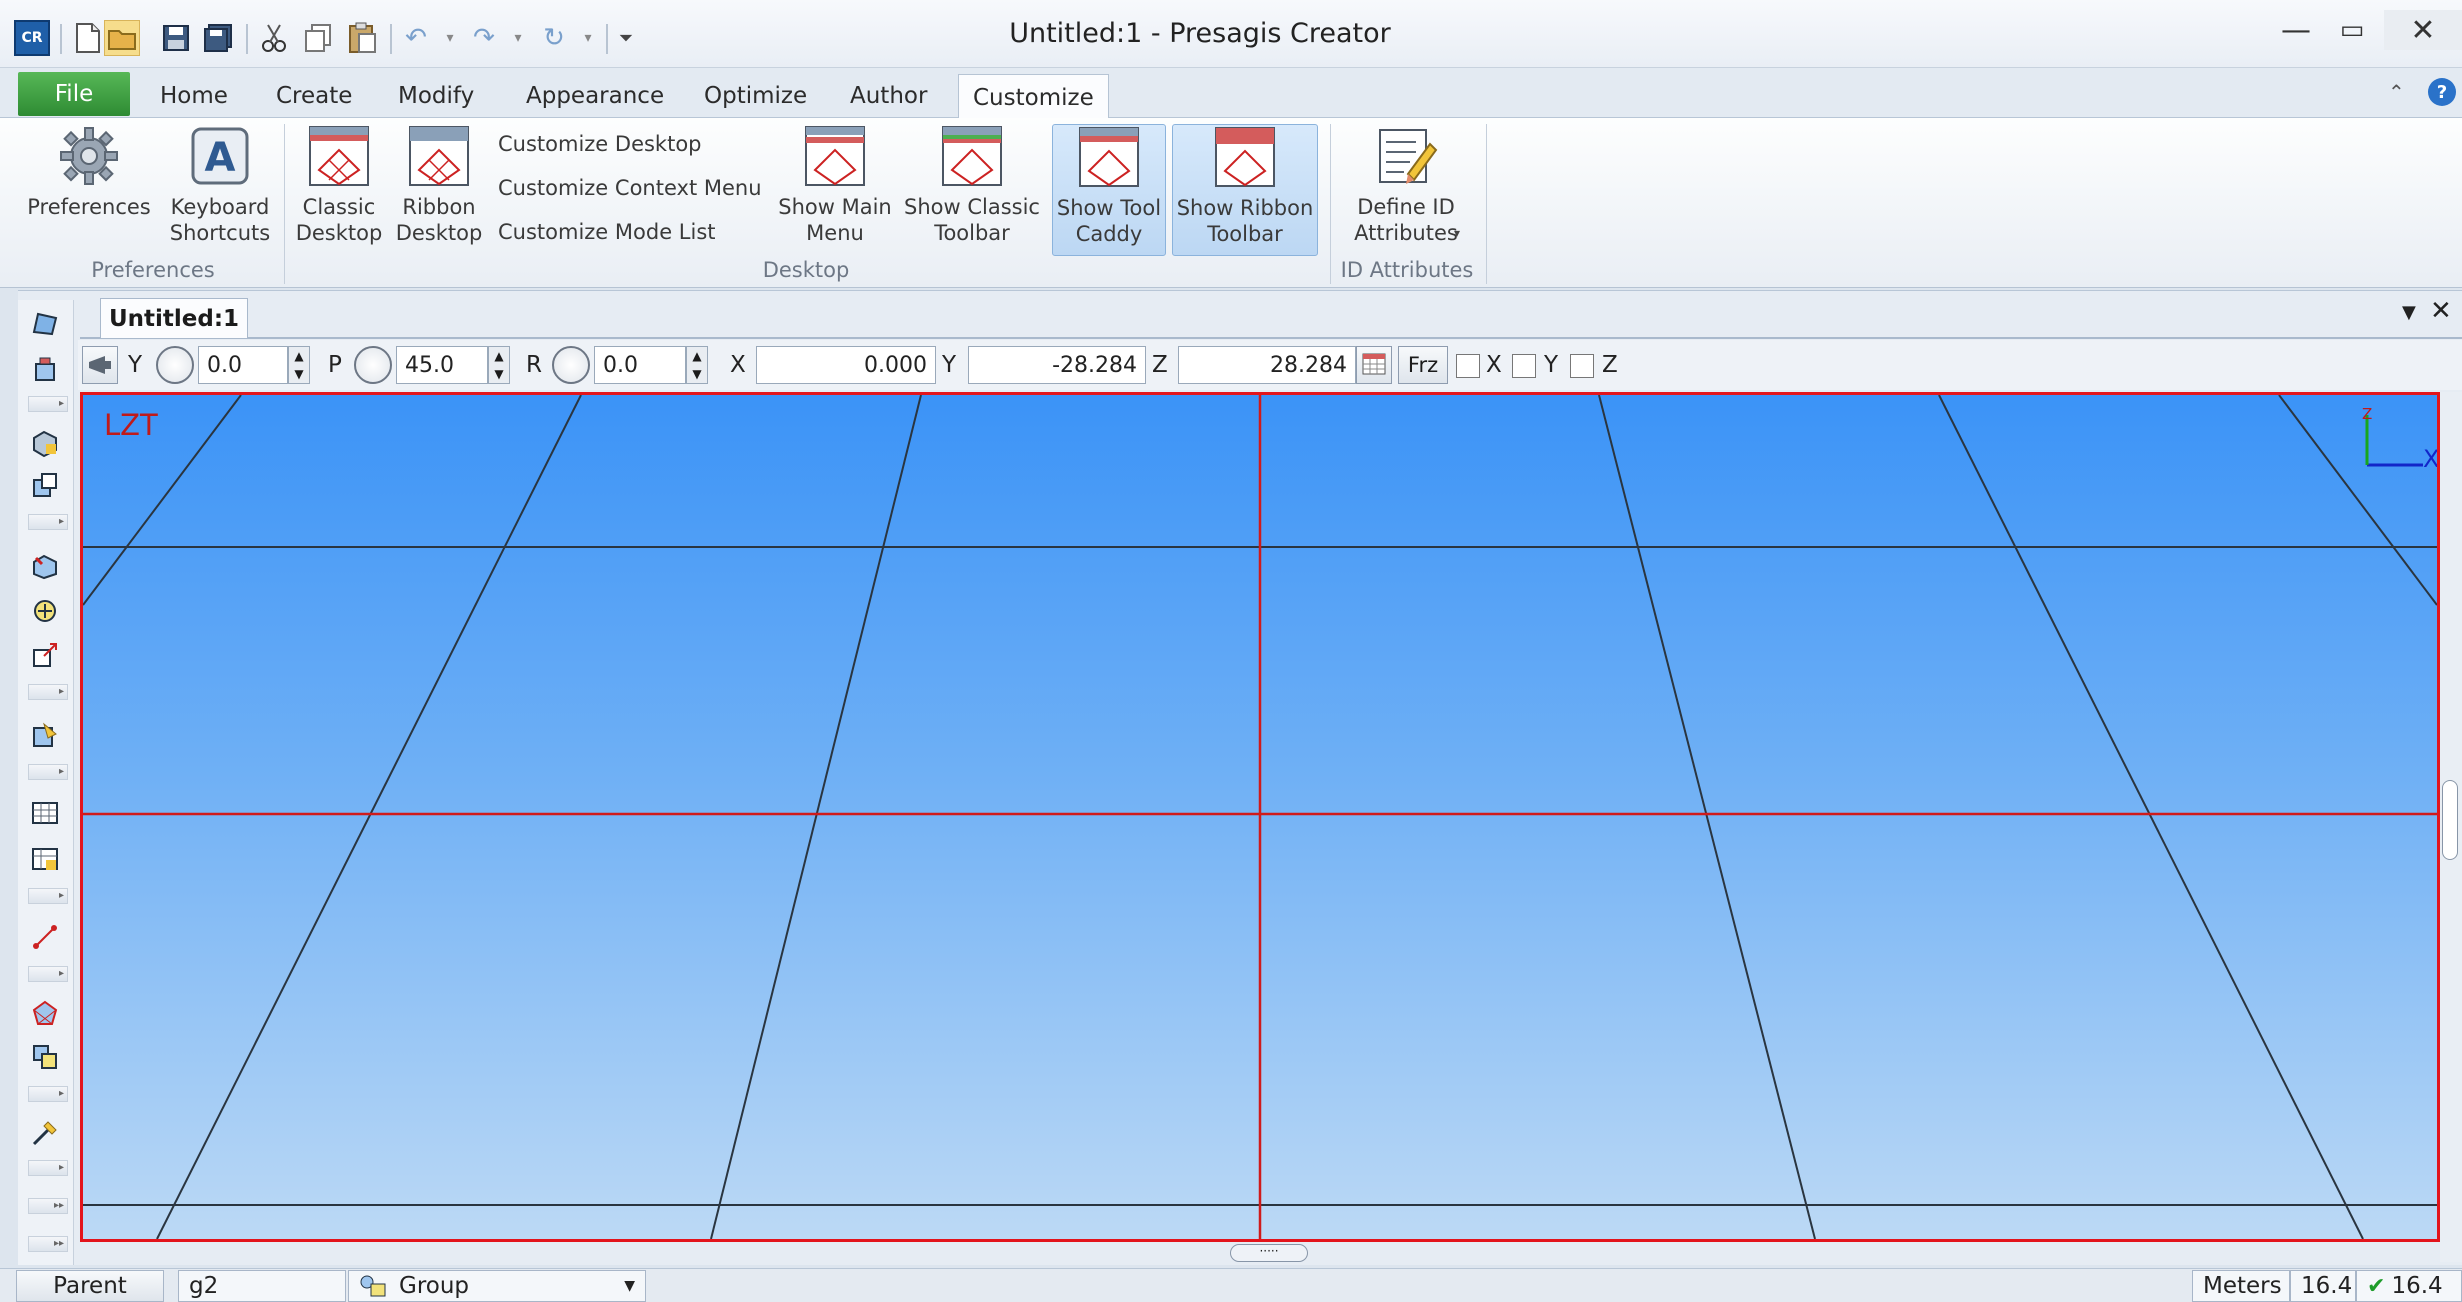 Image resolution: width=2462 pixels, height=1302 pixels. I want to click on parent-button: Parent, so click(90, 1286).